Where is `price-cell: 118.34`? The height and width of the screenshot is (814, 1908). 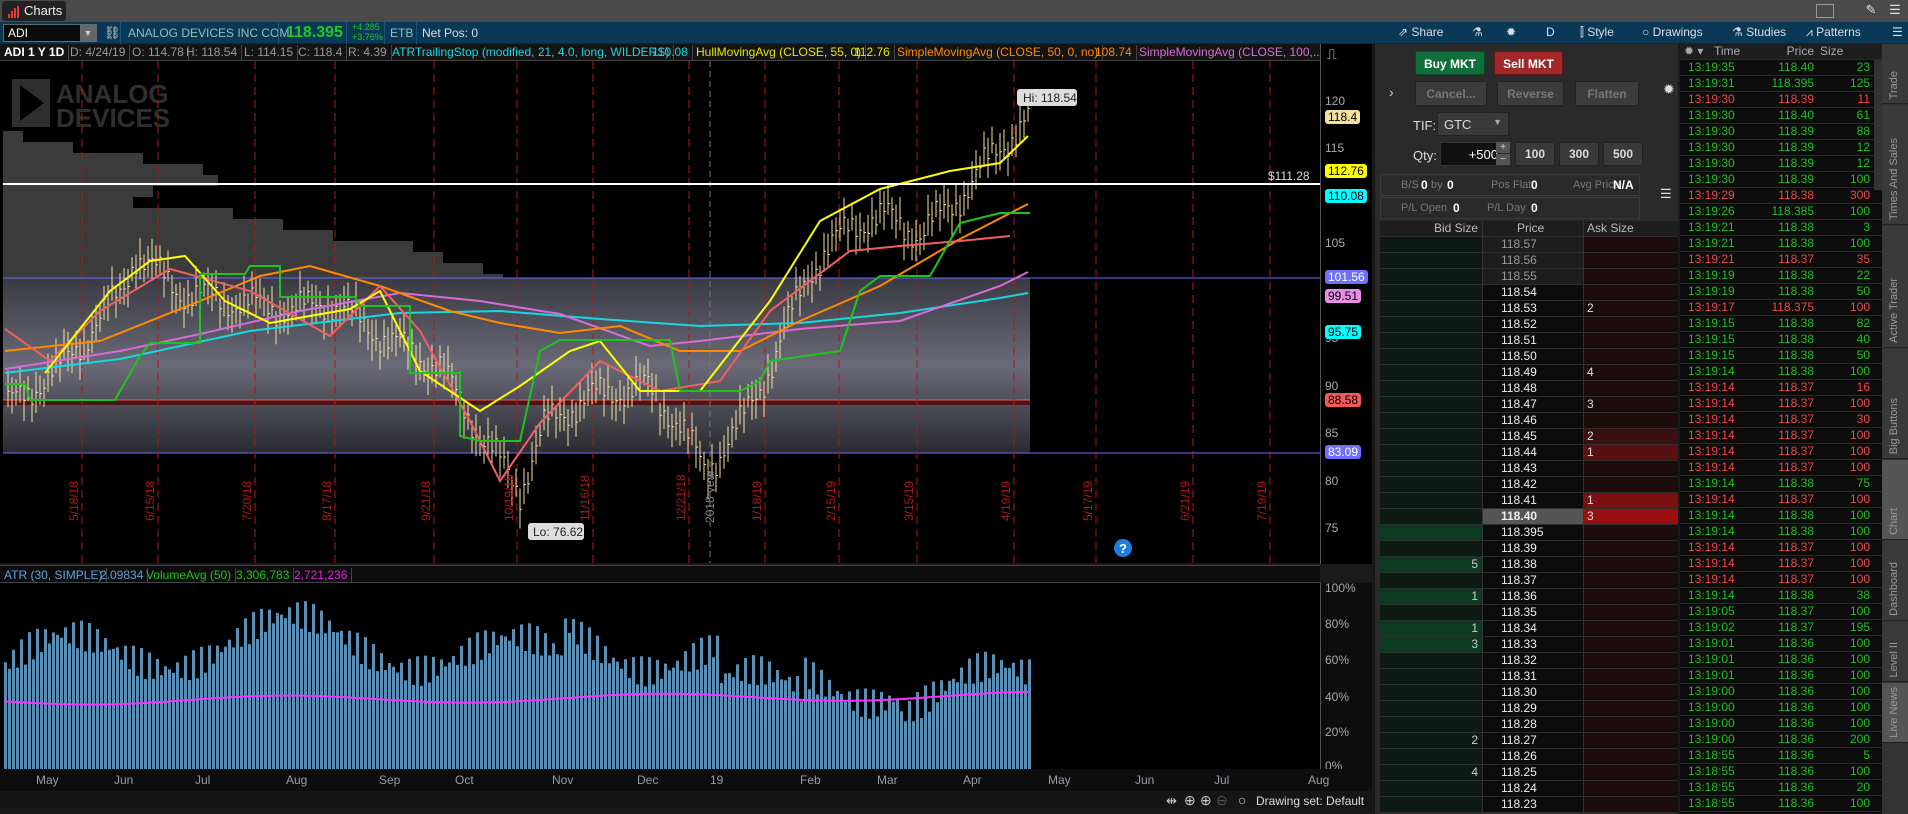 price-cell: 118.34 is located at coordinates (1533, 628).